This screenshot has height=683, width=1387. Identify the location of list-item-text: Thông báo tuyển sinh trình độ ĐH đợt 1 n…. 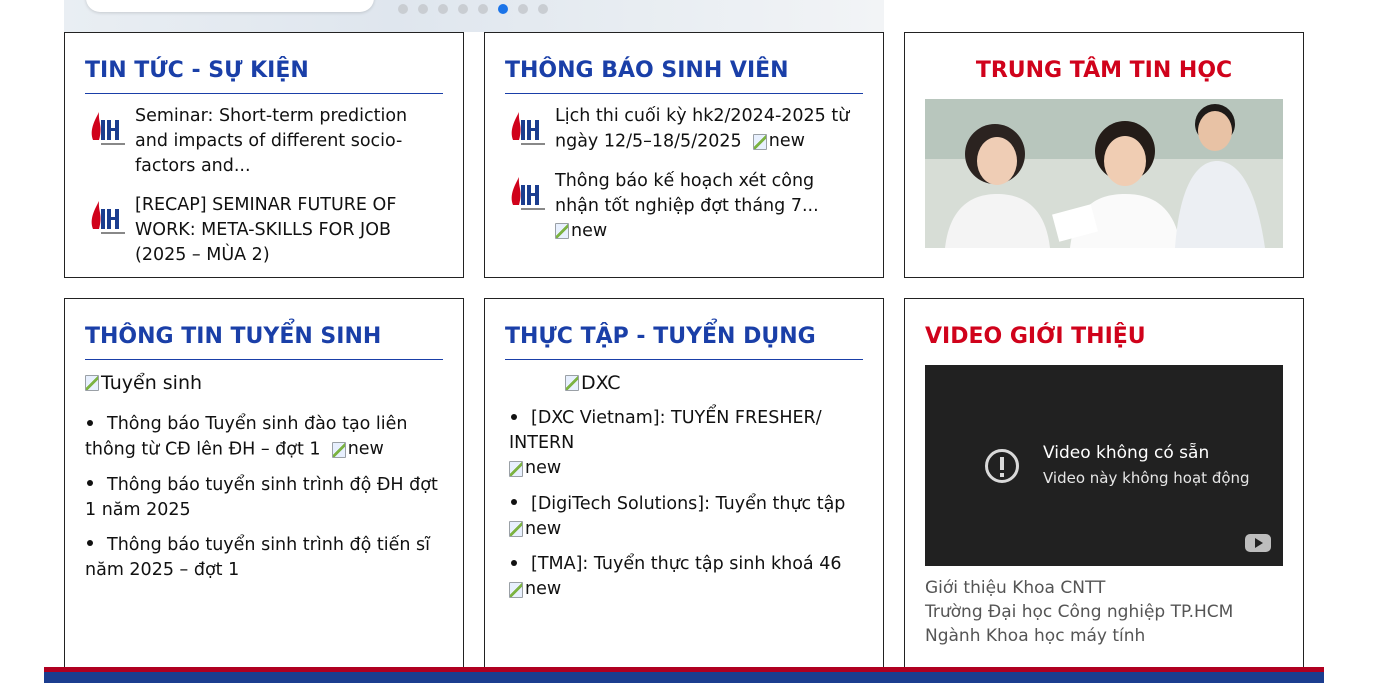
(261, 497).